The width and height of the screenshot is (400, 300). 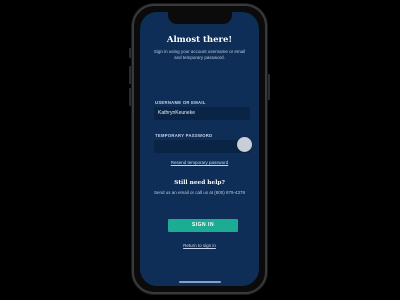 What do you see at coordinates (180, 102) in the screenshot?
I see `username-label: USERNAME OR EMAIL` at bounding box center [180, 102].